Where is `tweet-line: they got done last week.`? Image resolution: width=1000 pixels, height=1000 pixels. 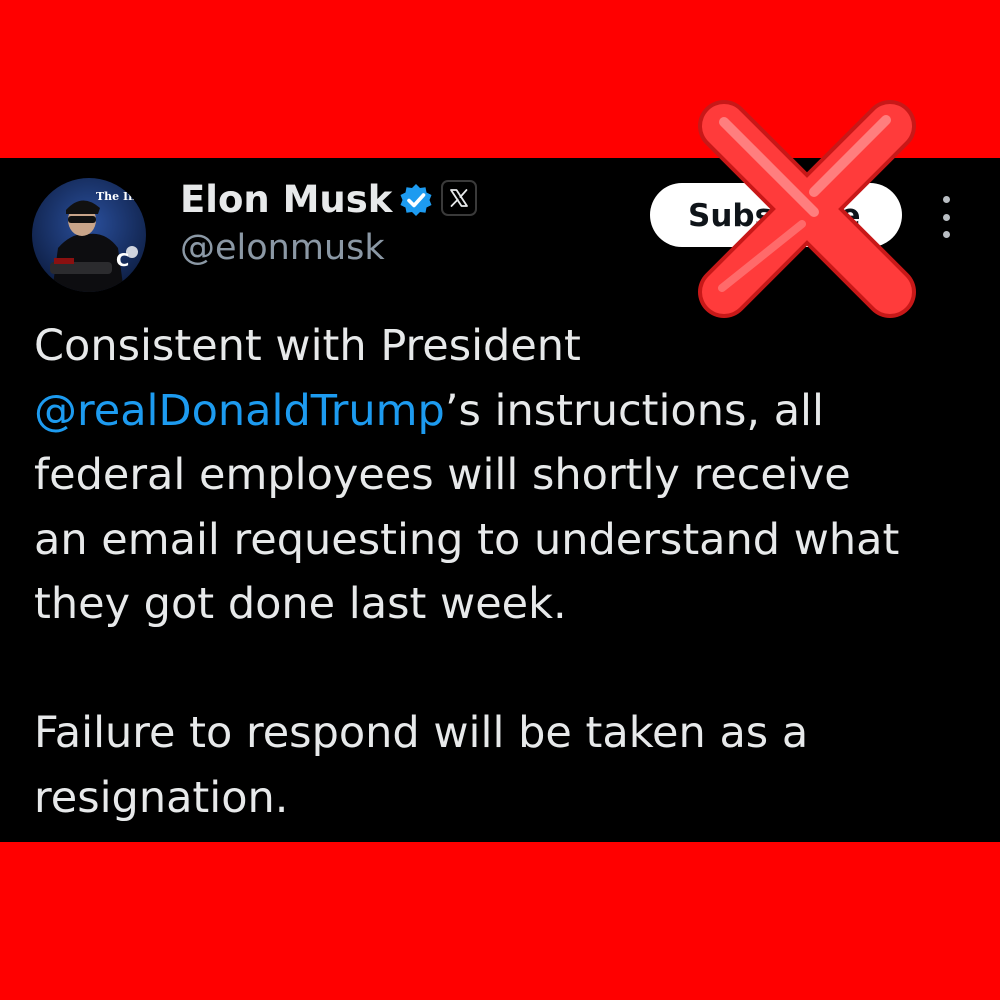 tweet-line: they got done last week. is located at coordinates (300, 604).